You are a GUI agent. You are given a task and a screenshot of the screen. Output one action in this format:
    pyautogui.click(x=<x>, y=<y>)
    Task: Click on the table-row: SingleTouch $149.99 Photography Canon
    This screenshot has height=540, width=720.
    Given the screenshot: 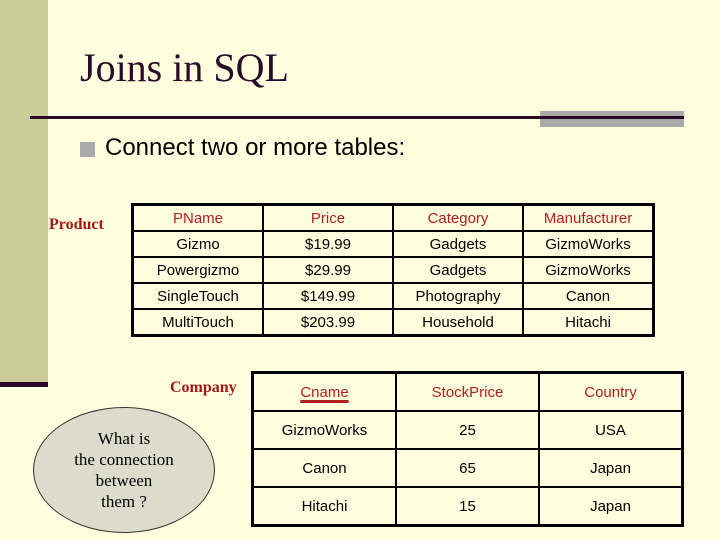 What is the action you would take?
    pyautogui.click(x=393, y=296)
    